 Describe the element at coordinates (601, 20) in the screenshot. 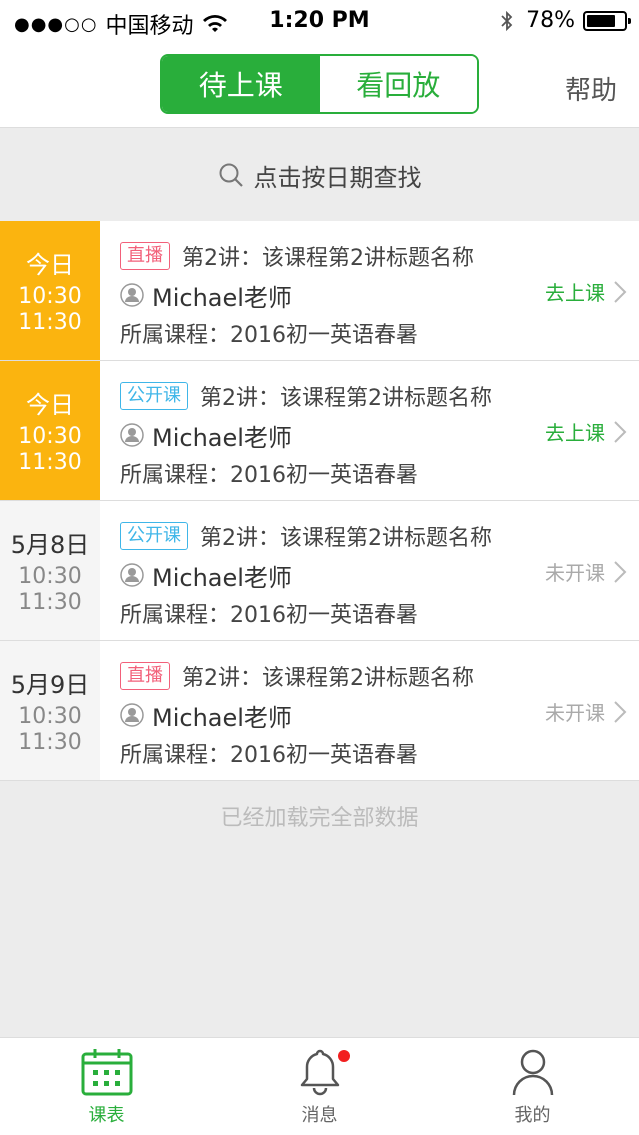

I see `battery-level` at that location.